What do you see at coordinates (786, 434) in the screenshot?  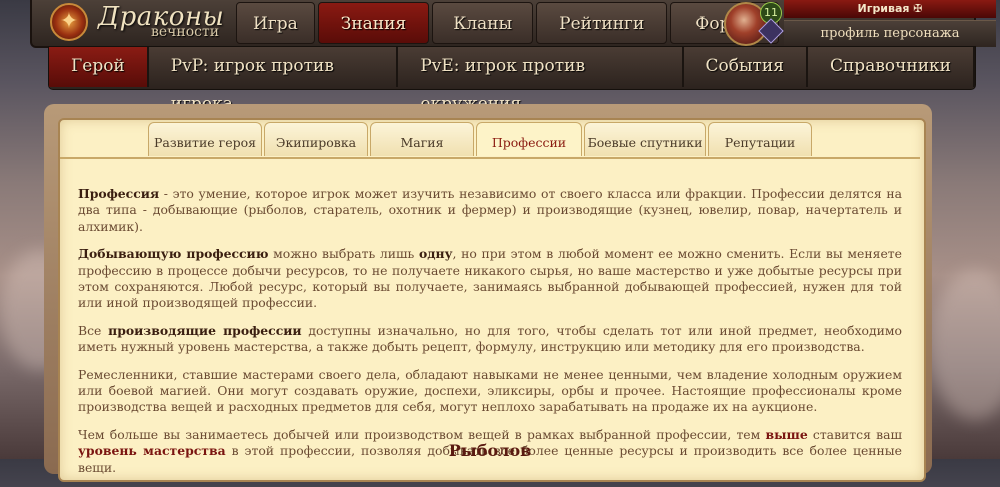 I see `highlight-term: выше` at bounding box center [786, 434].